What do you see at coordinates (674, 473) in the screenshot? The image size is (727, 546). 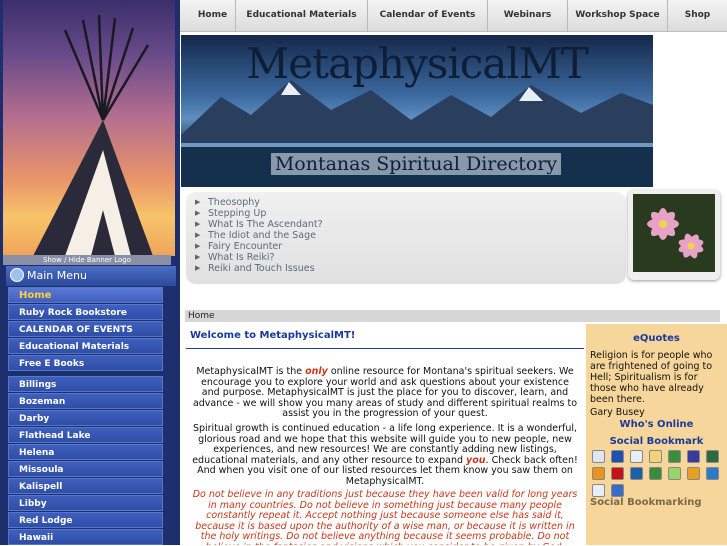 I see `google-icon` at bounding box center [674, 473].